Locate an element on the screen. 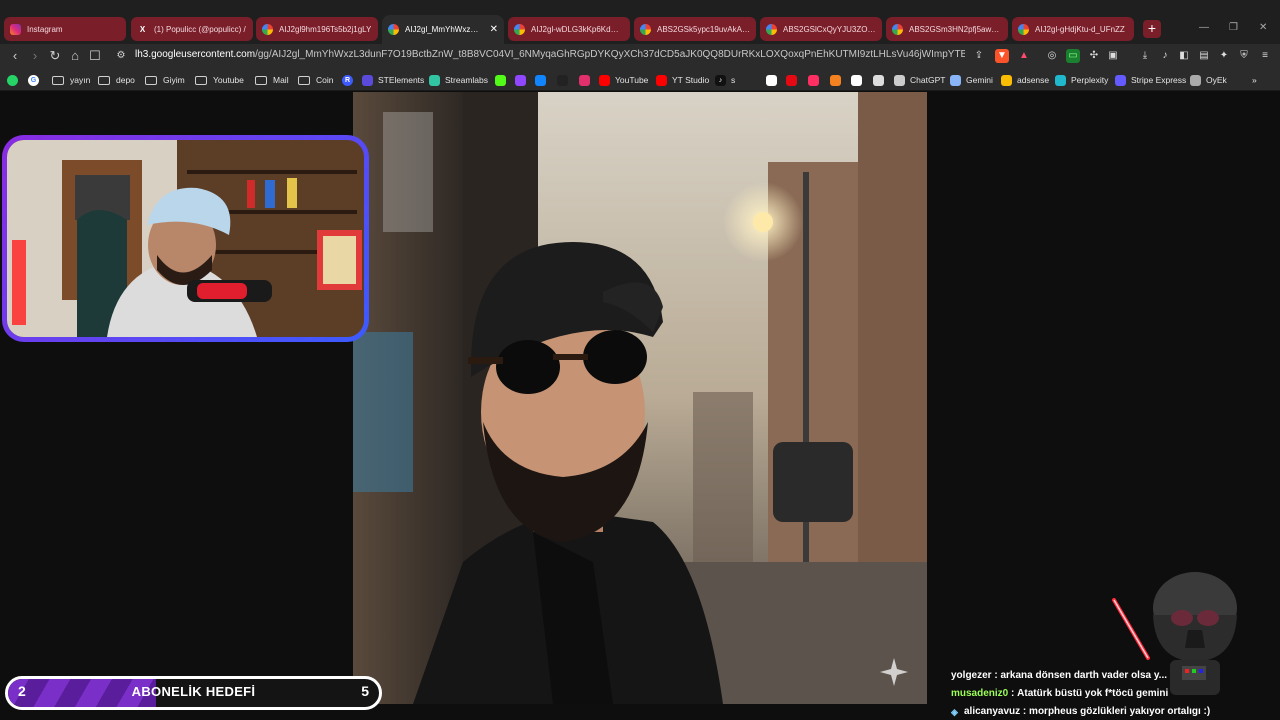 This screenshot has height=720, width=1280. bookmark-whatsapp is located at coordinates (15, 80).